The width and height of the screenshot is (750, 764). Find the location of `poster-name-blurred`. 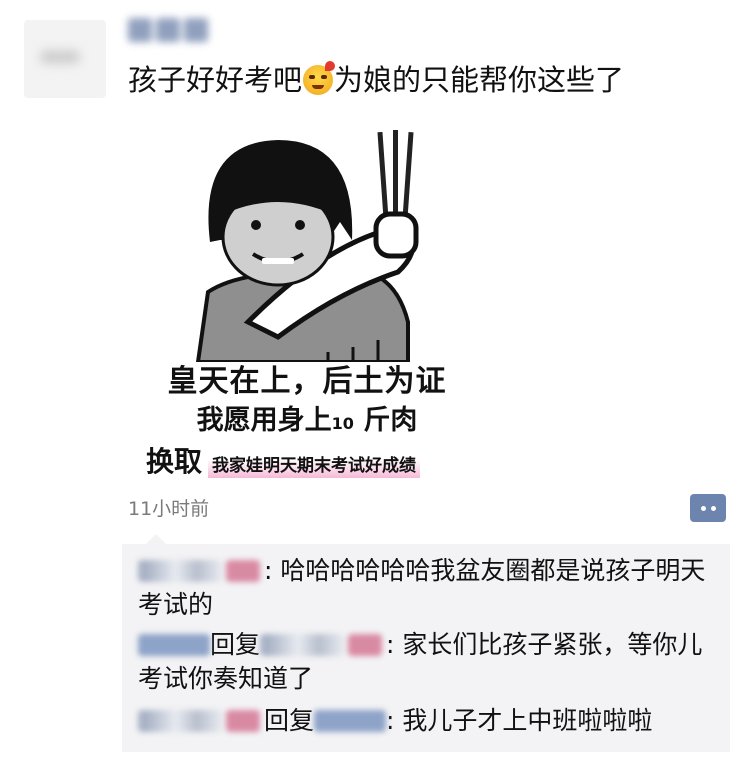

poster-name-blurred is located at coordinates (173, 33).